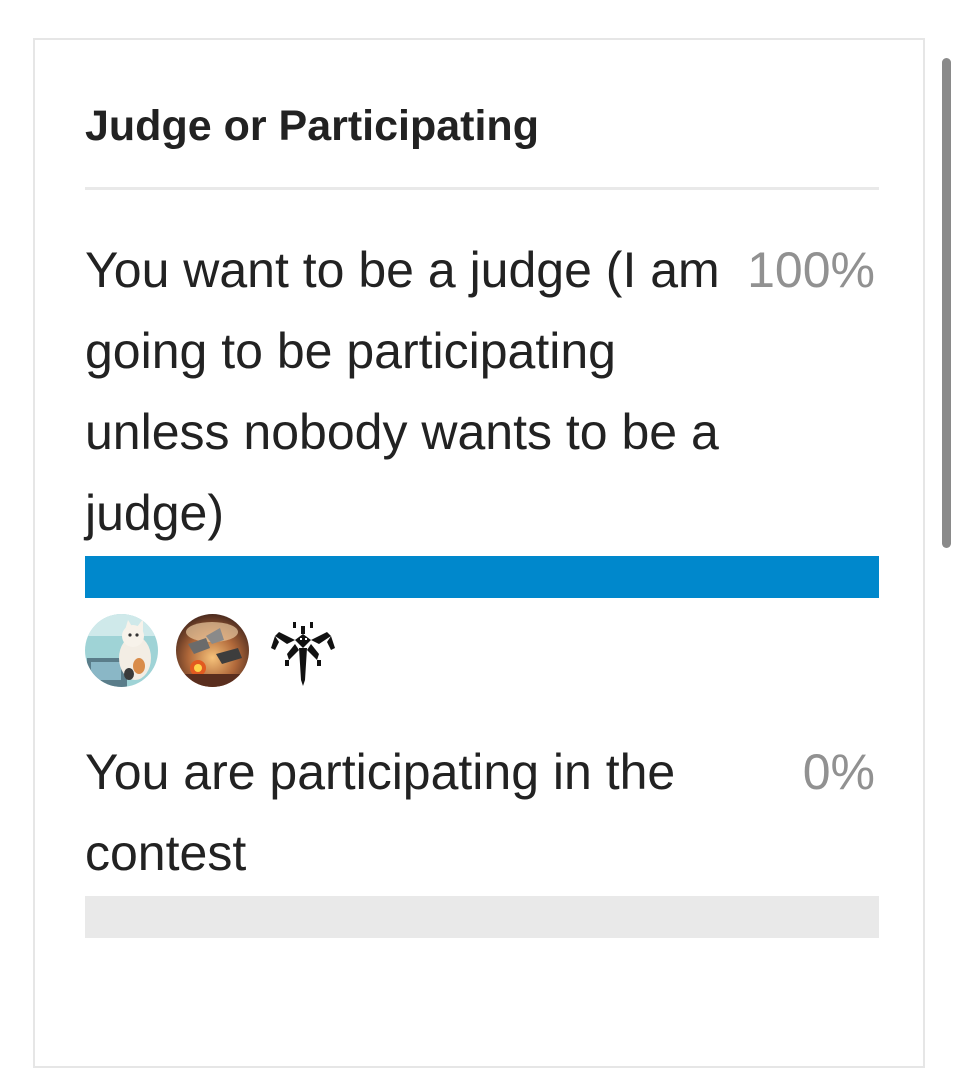  I want to click on voter-avatars, so click(482, 650).